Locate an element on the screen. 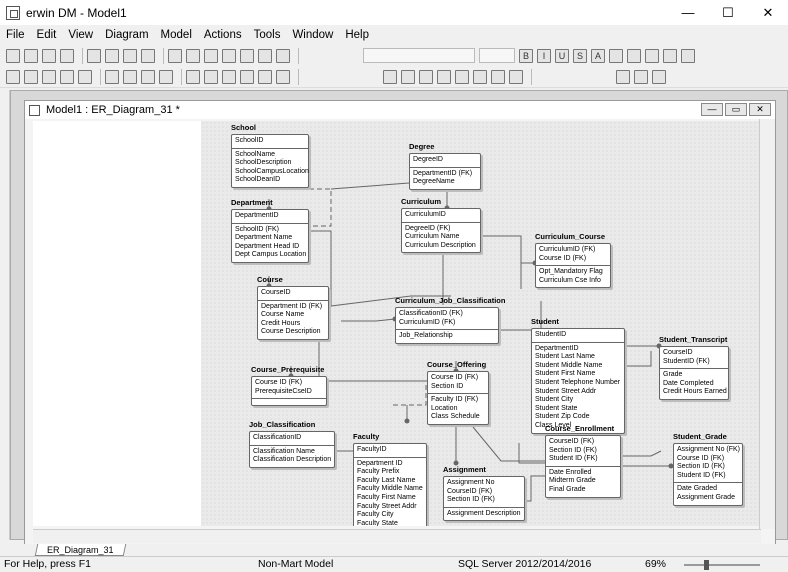 The height and width of the screenshot is (572, 788). maximize-button: ☐ is located at coordinates (728, 12).